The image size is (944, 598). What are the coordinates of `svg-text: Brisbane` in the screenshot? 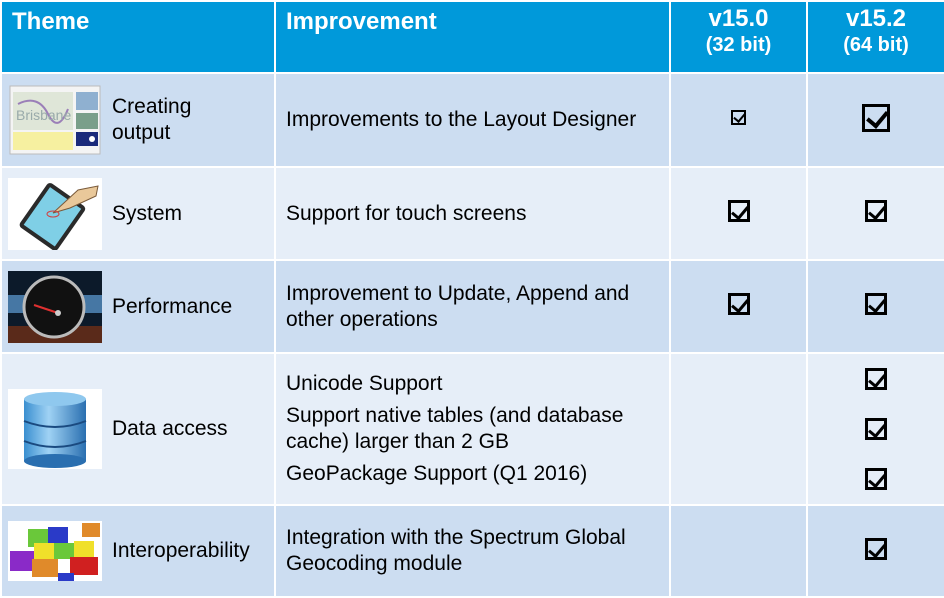 It's located at (43, 115).